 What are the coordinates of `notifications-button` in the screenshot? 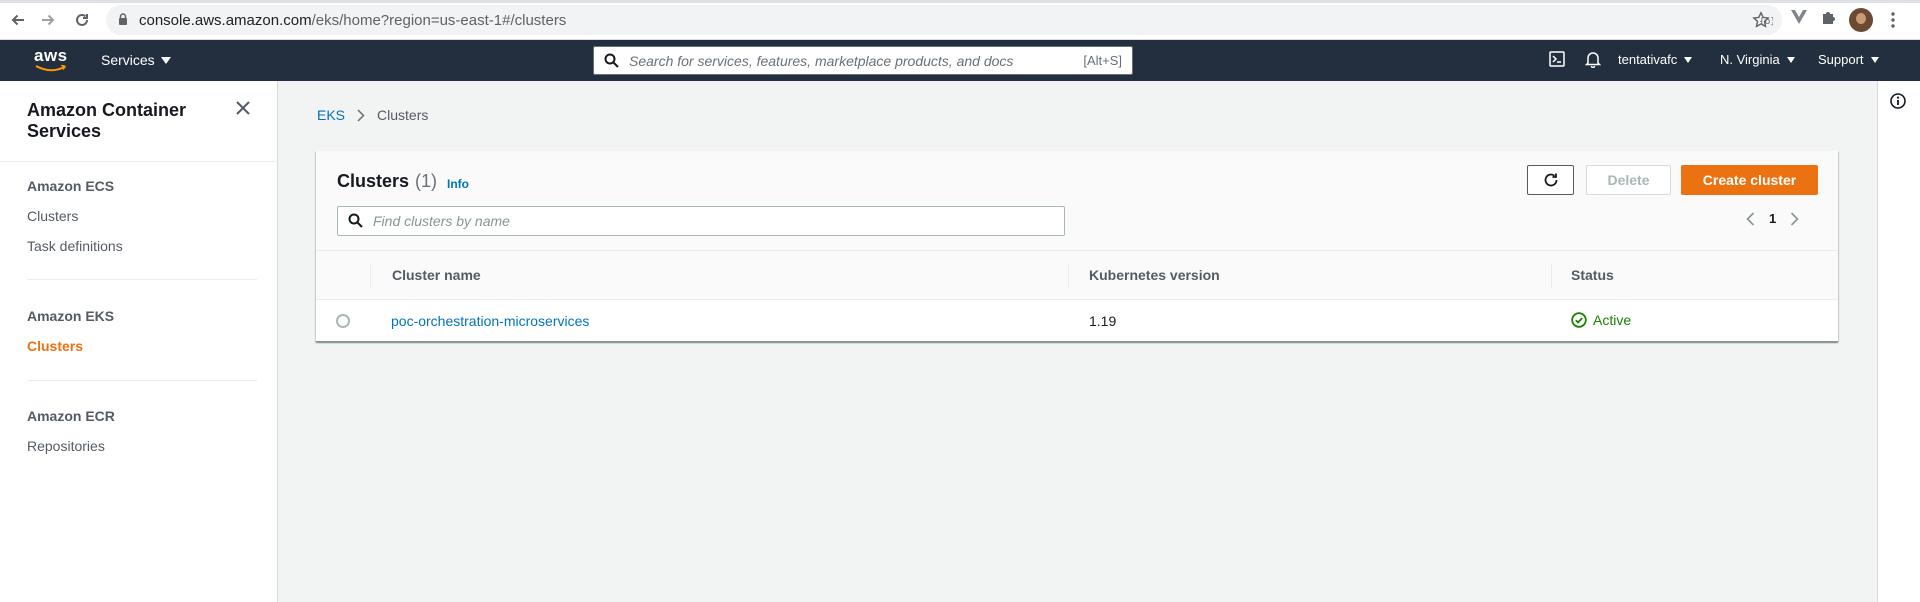 It's located at (1593, 62).